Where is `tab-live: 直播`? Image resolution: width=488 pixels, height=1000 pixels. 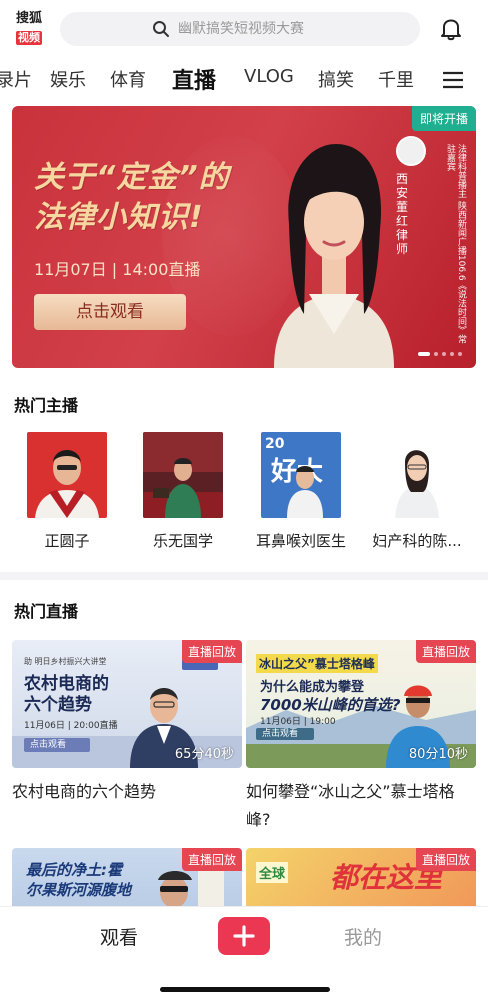 tab-live: 直播 is located at coordinates (194, 79).